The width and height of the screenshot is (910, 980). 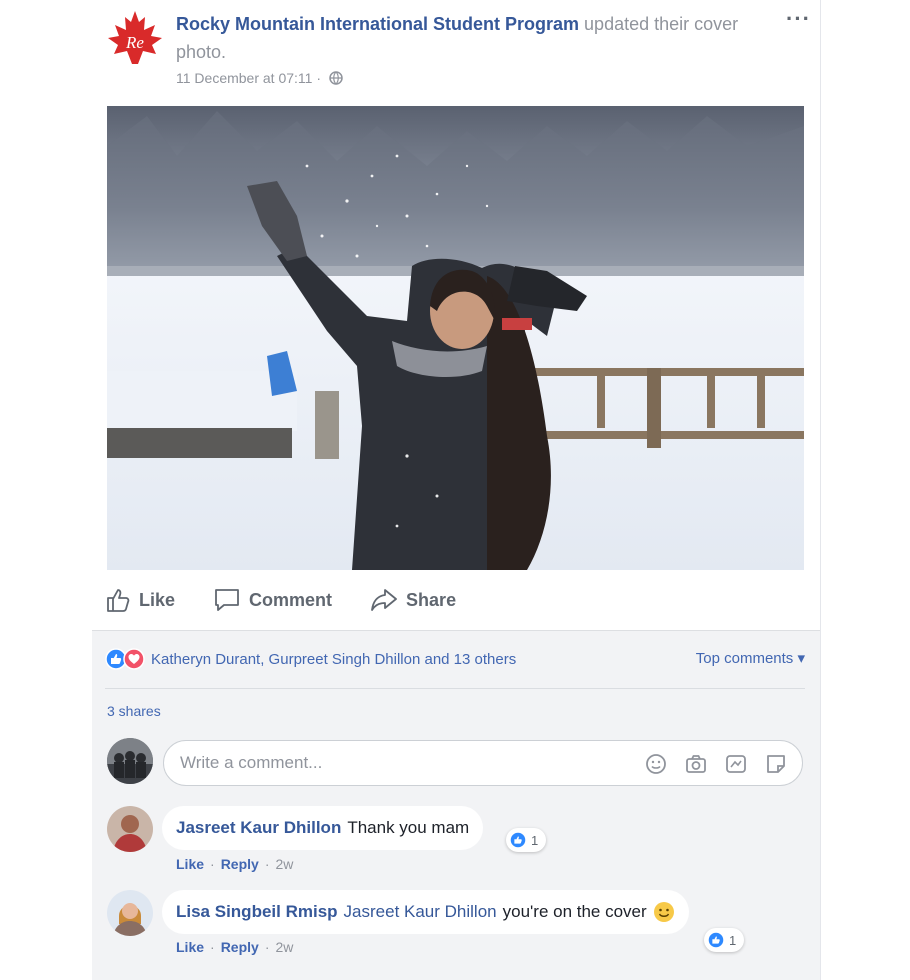 I want to click on share-arrow-icon, so click(x=384, y=600).